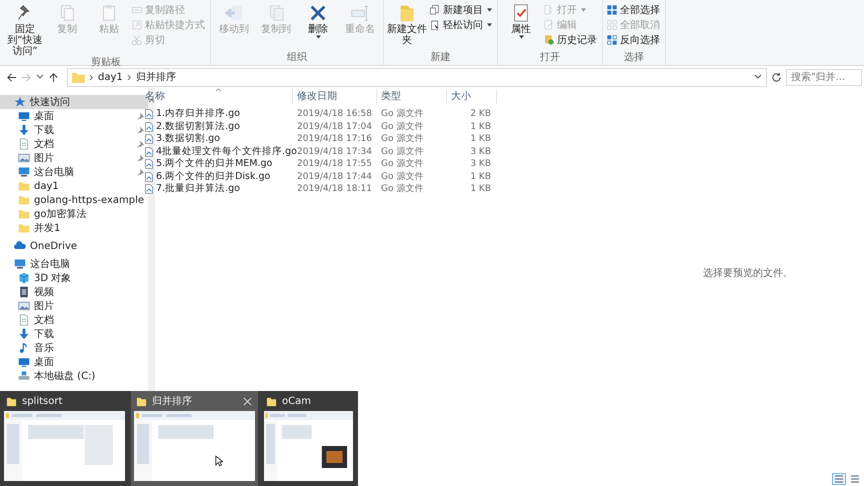 The height and width of the screenshot is (486, 864). What do you see at coordinates (634, 9) in the screenshot?
I see `ribbon-button: 全部选择` at bounding box center [634, 9].